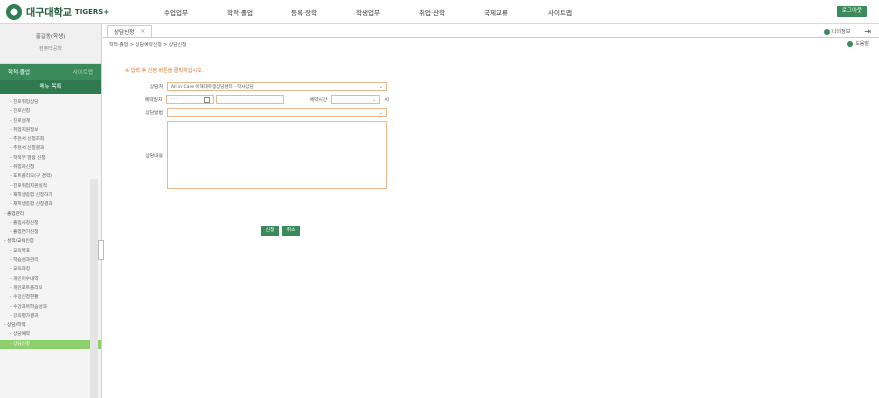 This screenshot has width=879, height=398. What do you see at coordinates (142, 31) in the screenshot?
I see `close-icon: ×` at bounding box center [142, 31].